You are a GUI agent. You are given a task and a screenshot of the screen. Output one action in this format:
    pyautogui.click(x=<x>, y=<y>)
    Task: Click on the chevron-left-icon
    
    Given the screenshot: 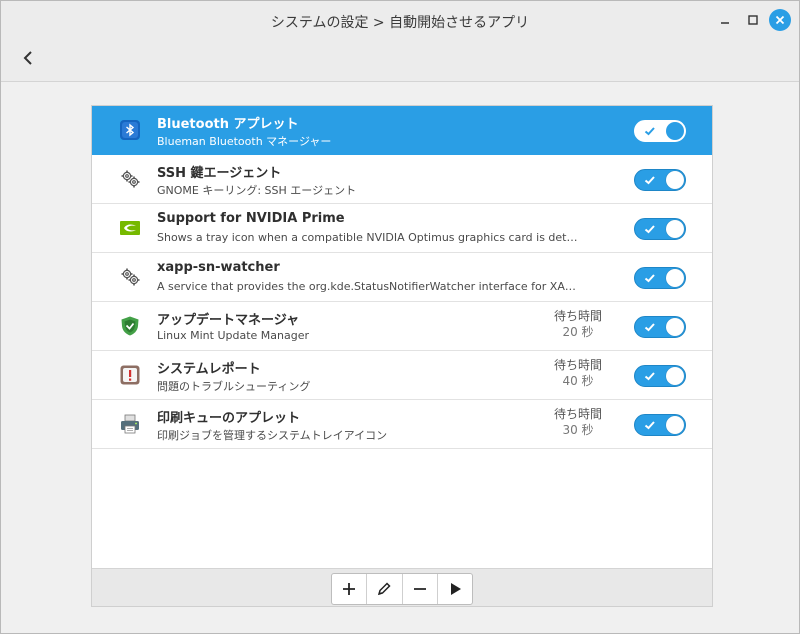 What is the action you would take?
    pyautogui.click(x=27, y=58)
    